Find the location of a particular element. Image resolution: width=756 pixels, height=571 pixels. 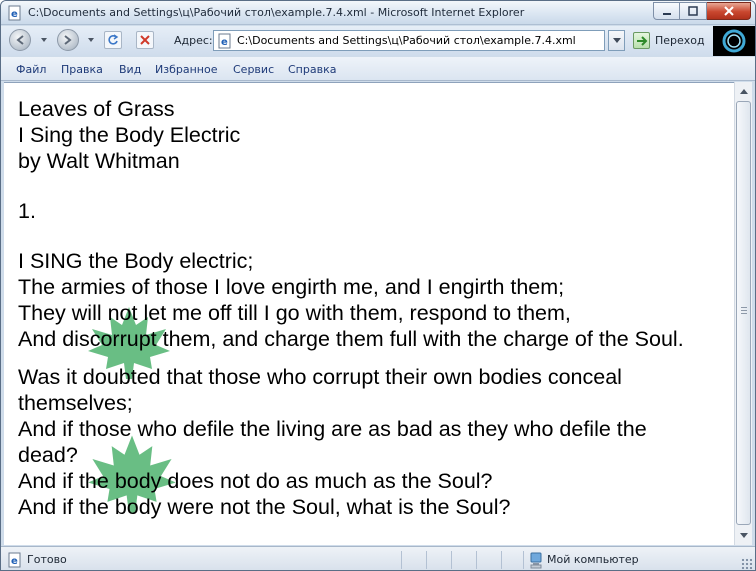

caption-buttons is located at coordinates (702, 11).